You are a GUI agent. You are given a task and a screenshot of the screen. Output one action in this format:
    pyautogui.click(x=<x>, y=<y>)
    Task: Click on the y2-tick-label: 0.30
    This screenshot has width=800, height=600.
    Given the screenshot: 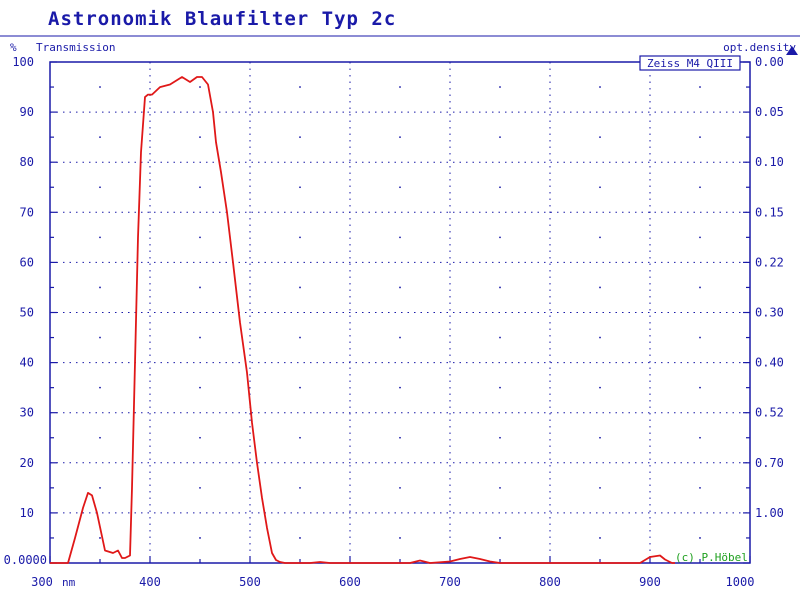 What is the action you would take?
    pyautogui.click(x=769, y=313)
    